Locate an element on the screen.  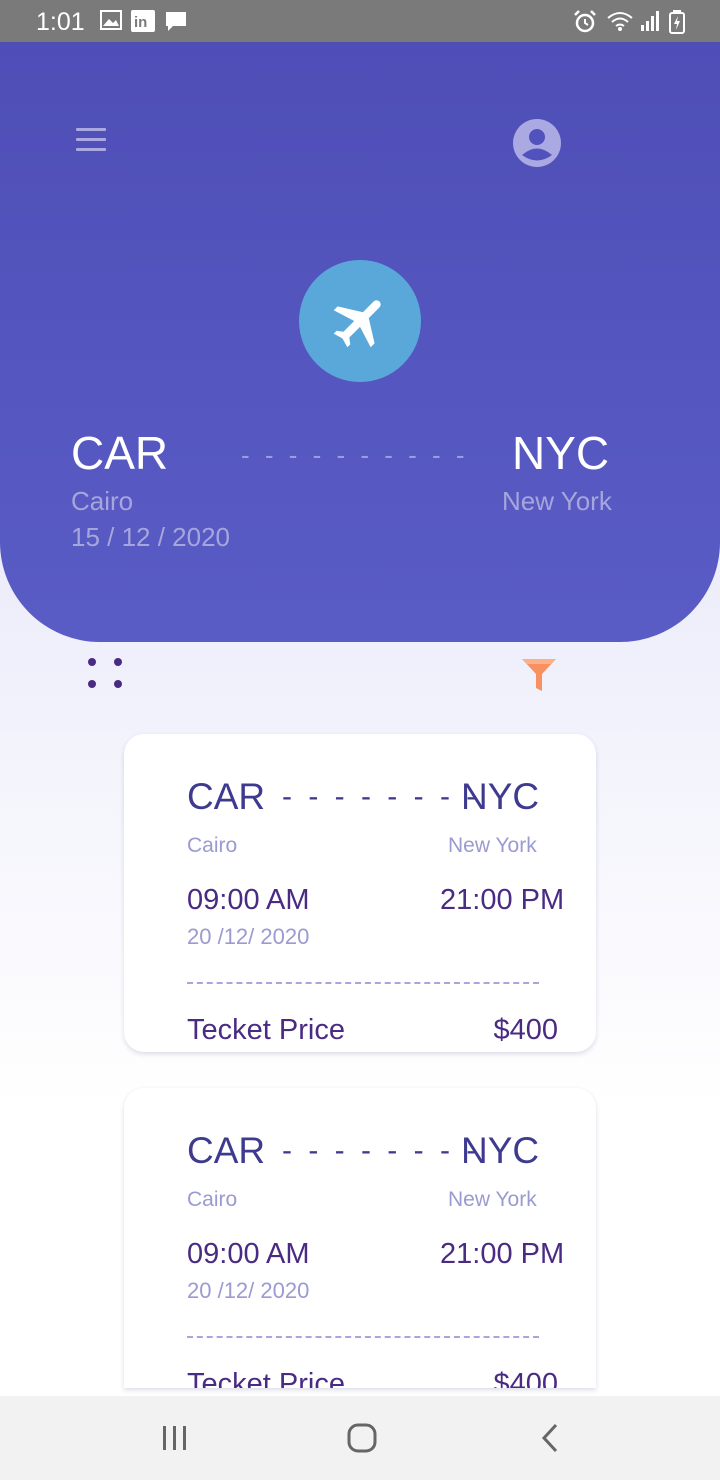
destination-city: New York is located at coordinates (557, 501).